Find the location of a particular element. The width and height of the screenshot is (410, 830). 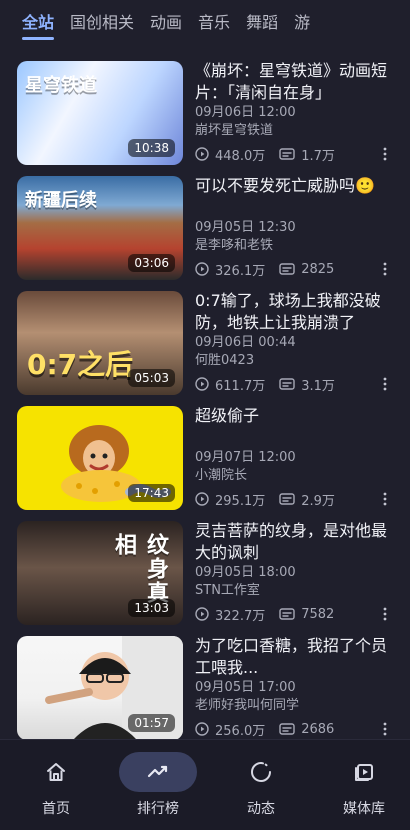

tab-guochuang: 国创相关 is located at coordinates (110, 23).